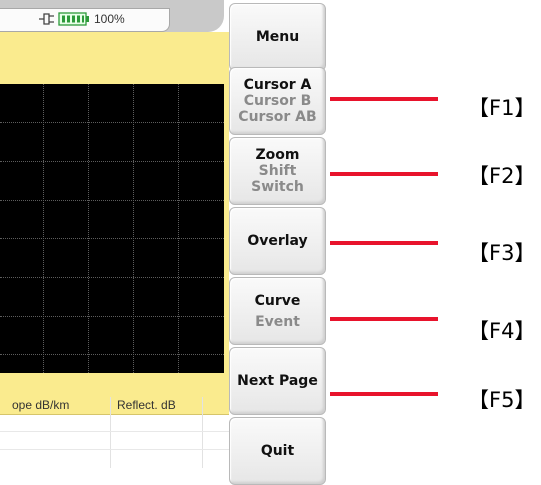 The image size is (541, 485). I want to click on overlay-label: Overlay, so click(277, 241).